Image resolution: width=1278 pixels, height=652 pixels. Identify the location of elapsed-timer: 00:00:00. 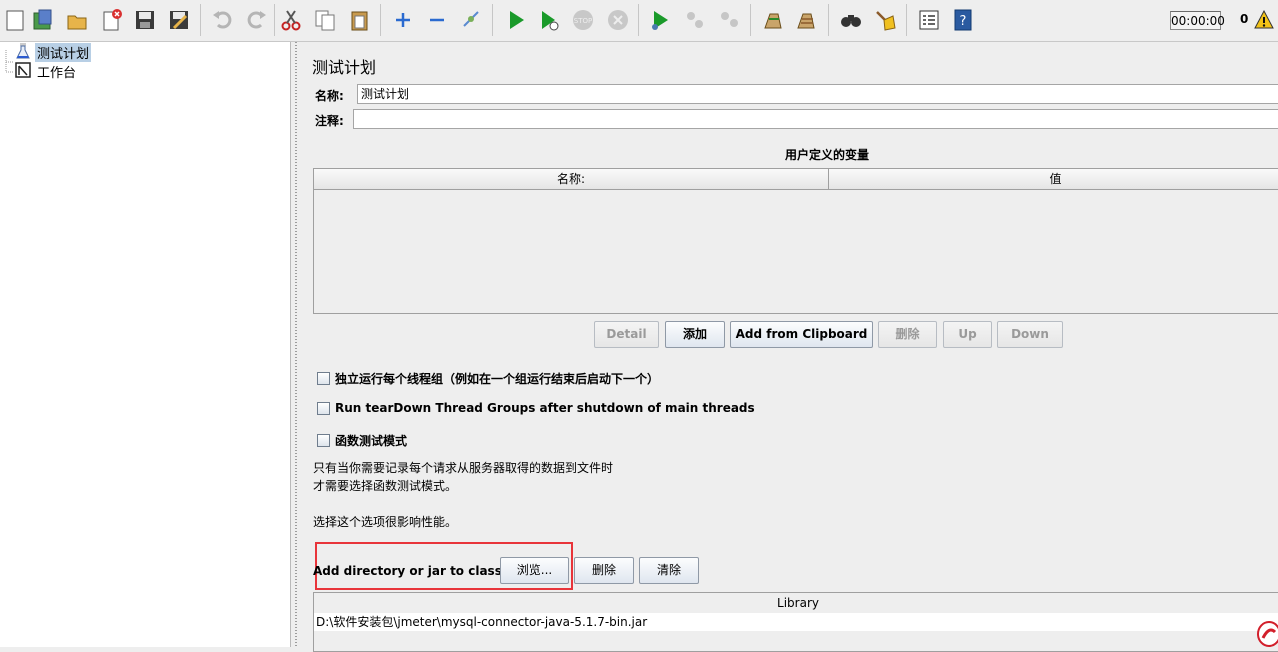
(1197, 20).